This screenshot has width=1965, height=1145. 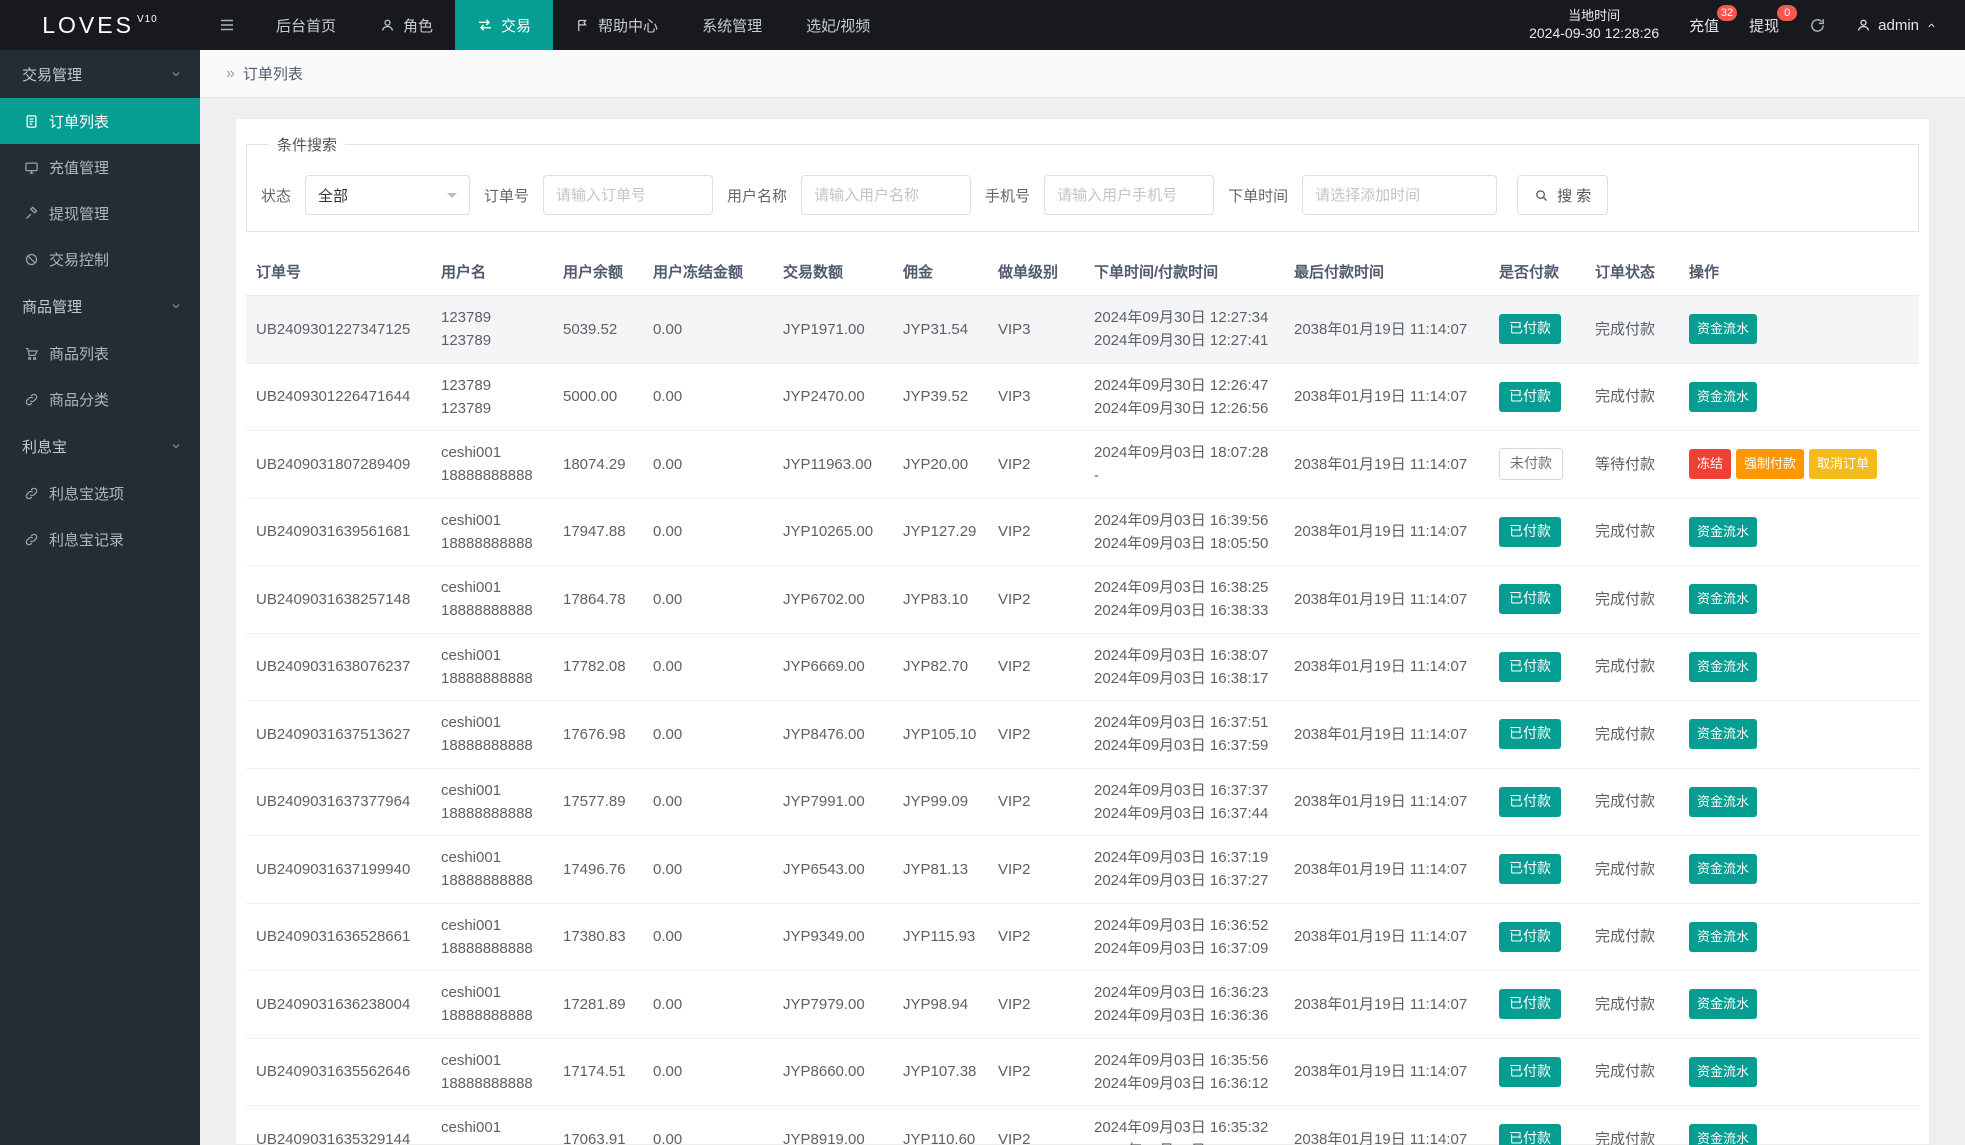 What do you see at coordinates (940, 869) in the screenshot?
I see `cell-commission: JYP81.13` at bounding box center [940, 869].